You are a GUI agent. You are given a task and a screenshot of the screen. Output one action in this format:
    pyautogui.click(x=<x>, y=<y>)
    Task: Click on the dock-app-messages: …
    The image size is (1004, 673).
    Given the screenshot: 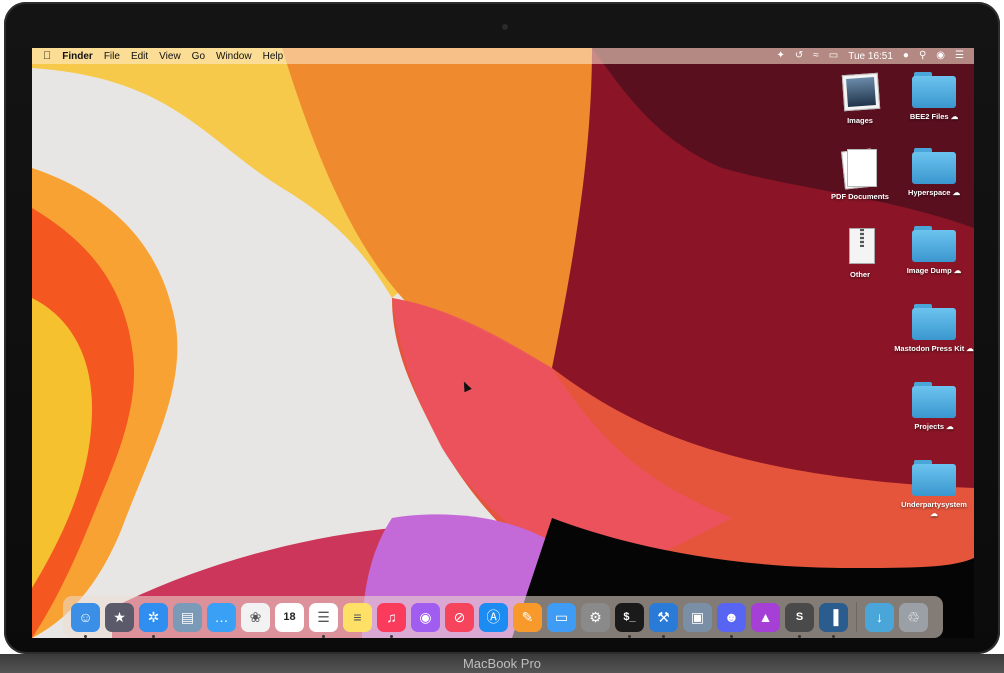 What is the action you would take?
    pyautogui.click(x=221, y=617)
    